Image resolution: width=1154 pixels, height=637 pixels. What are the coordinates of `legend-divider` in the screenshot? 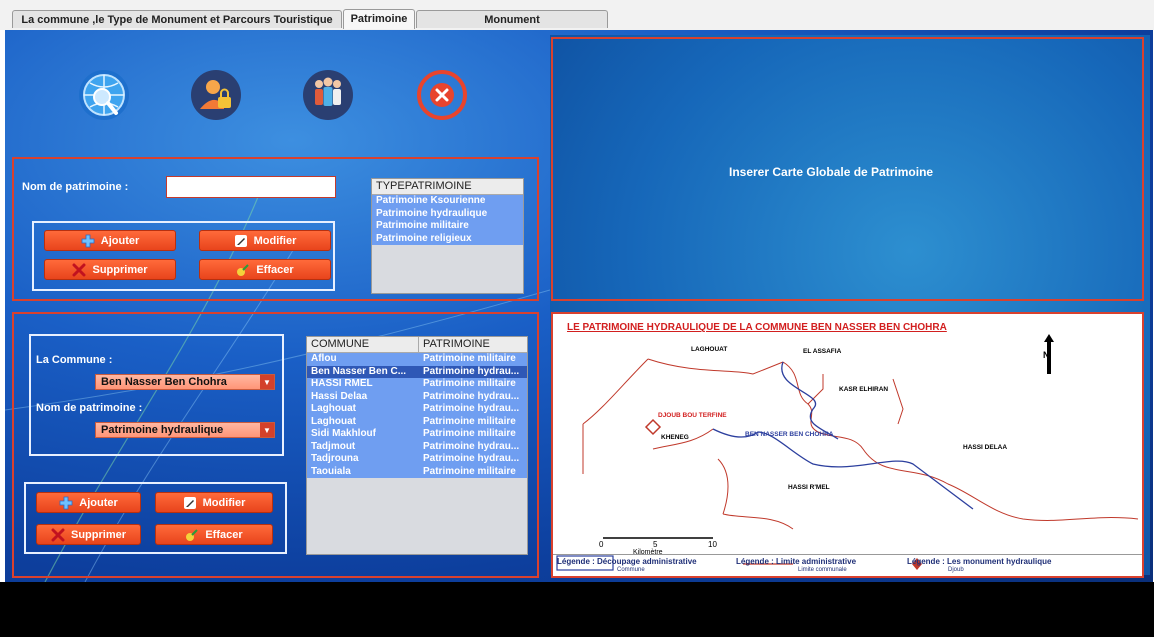 It's located at (847, 554).